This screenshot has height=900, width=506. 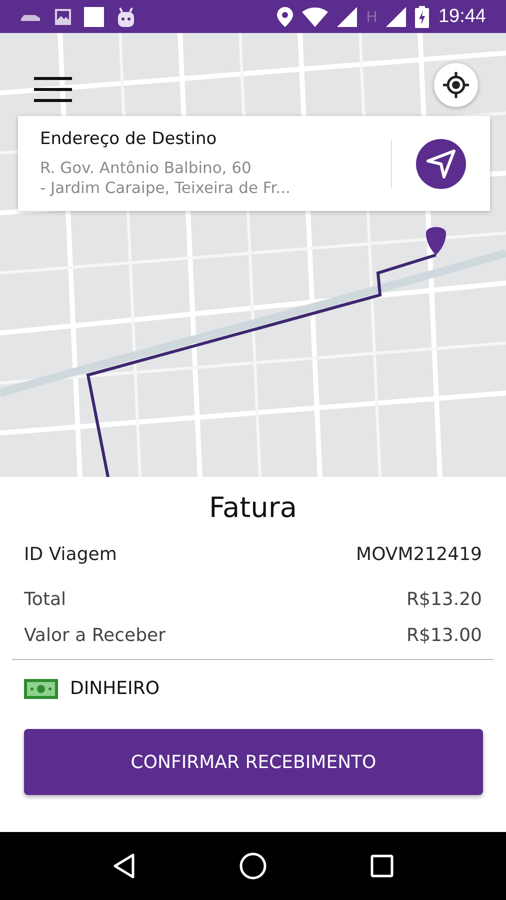 What do you see at coordinates (45, 599) in the screenshot?
I see `row-label: Total` at bounding box center [45, 599].